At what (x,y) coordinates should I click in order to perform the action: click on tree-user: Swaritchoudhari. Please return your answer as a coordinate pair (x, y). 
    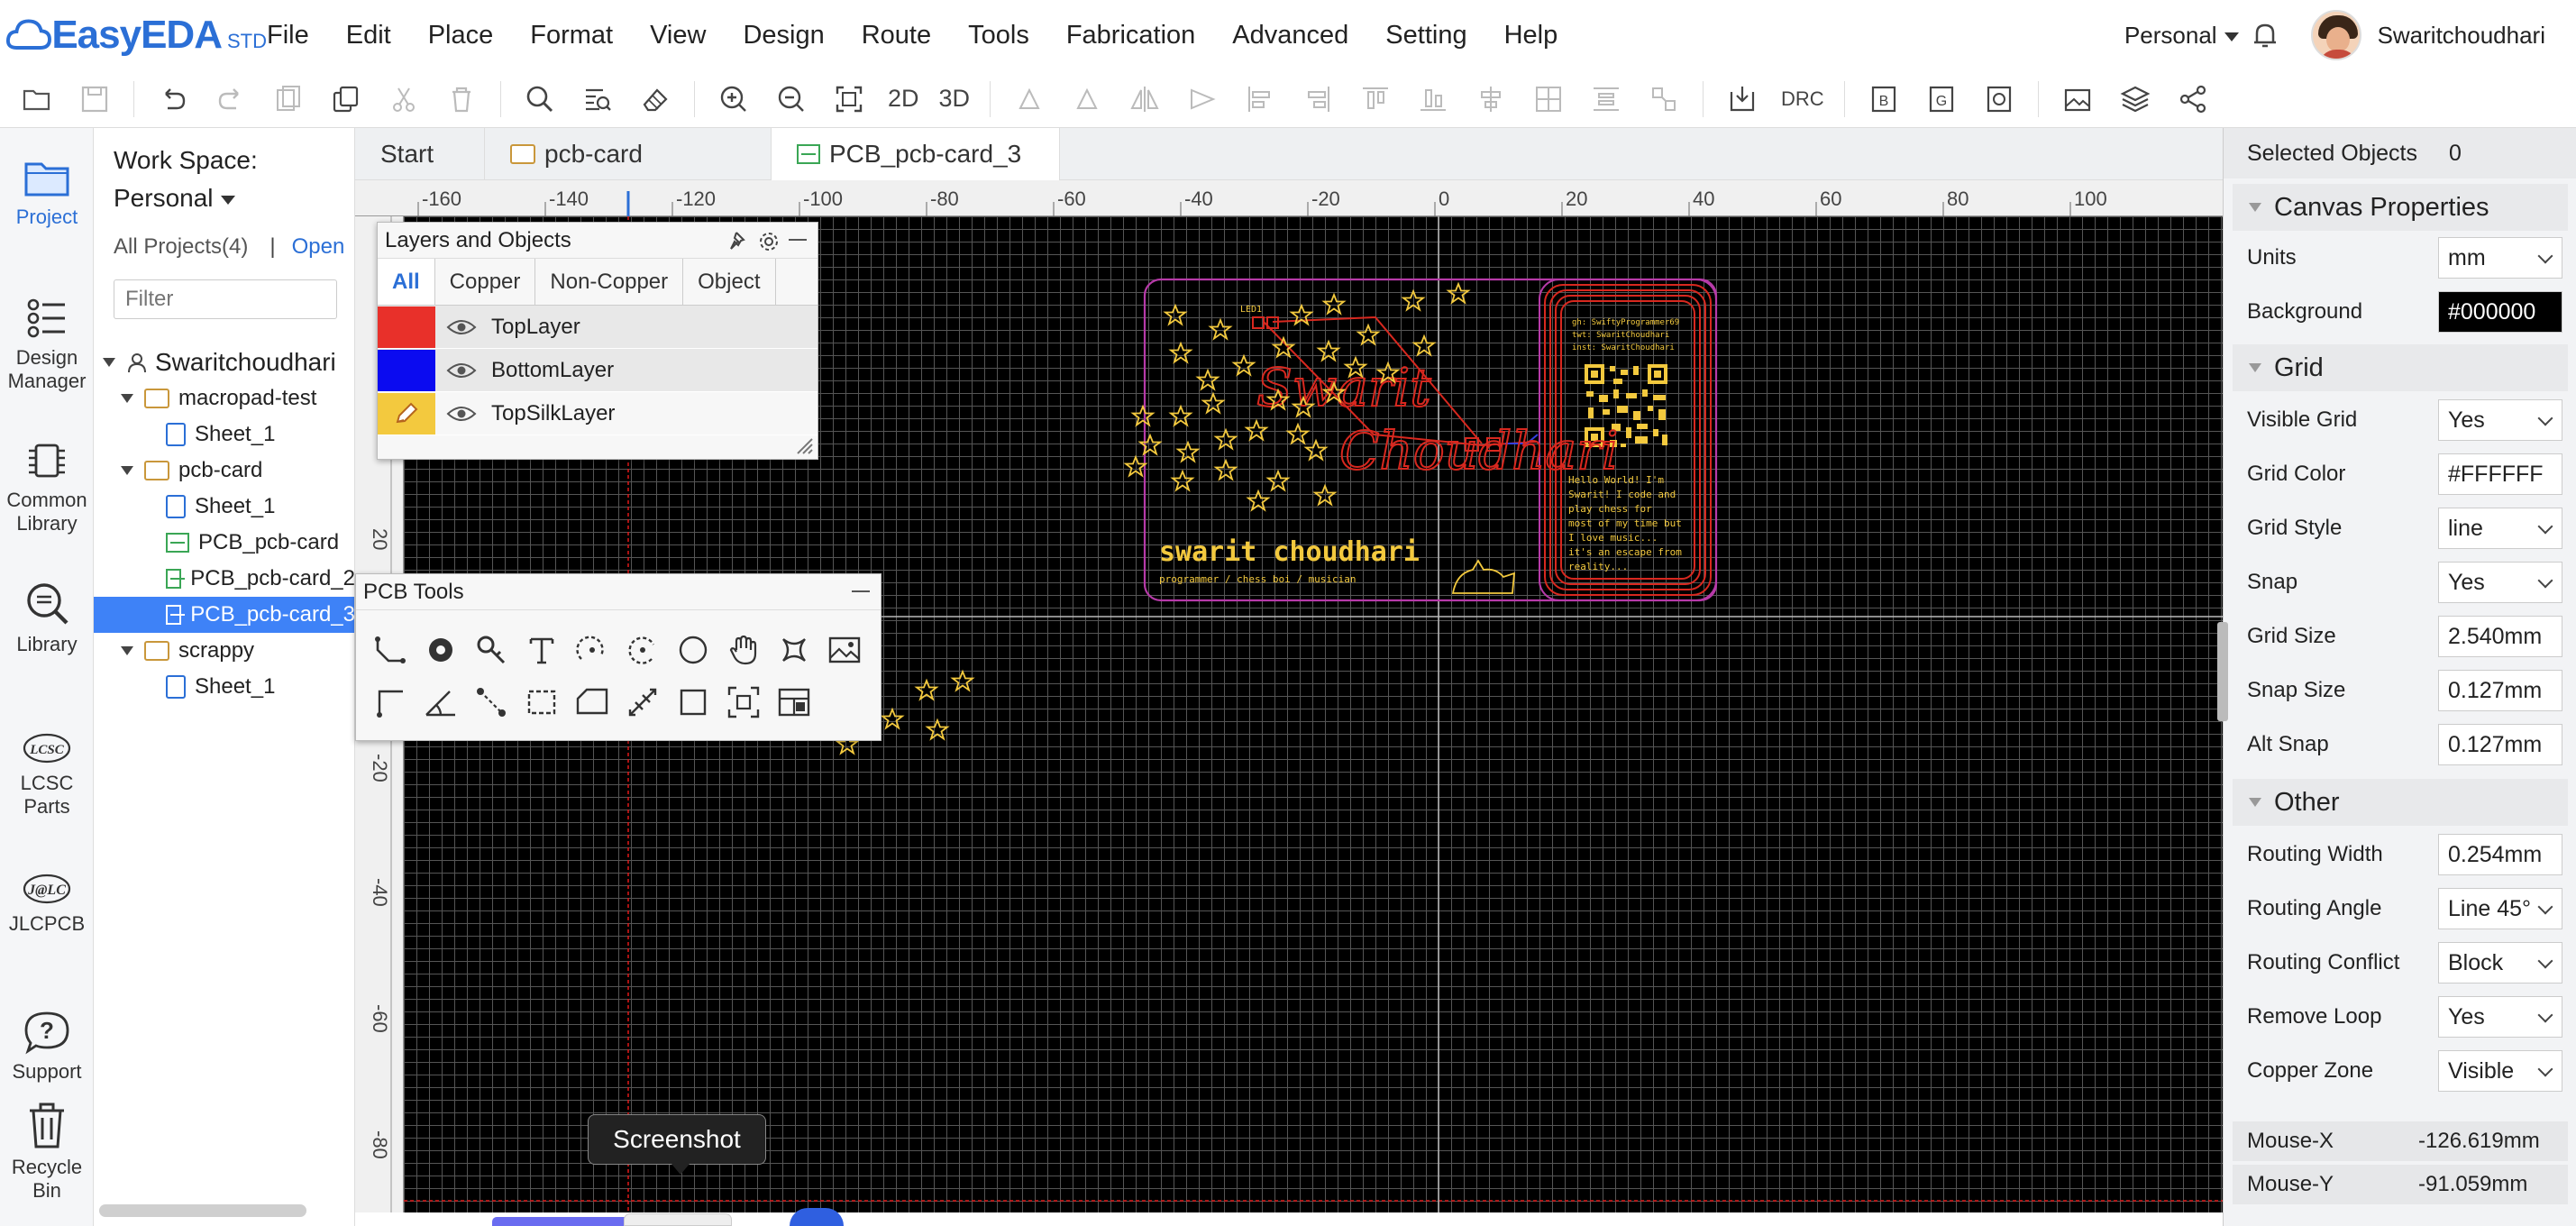
    Looking at the image, I should click on (224, 362).